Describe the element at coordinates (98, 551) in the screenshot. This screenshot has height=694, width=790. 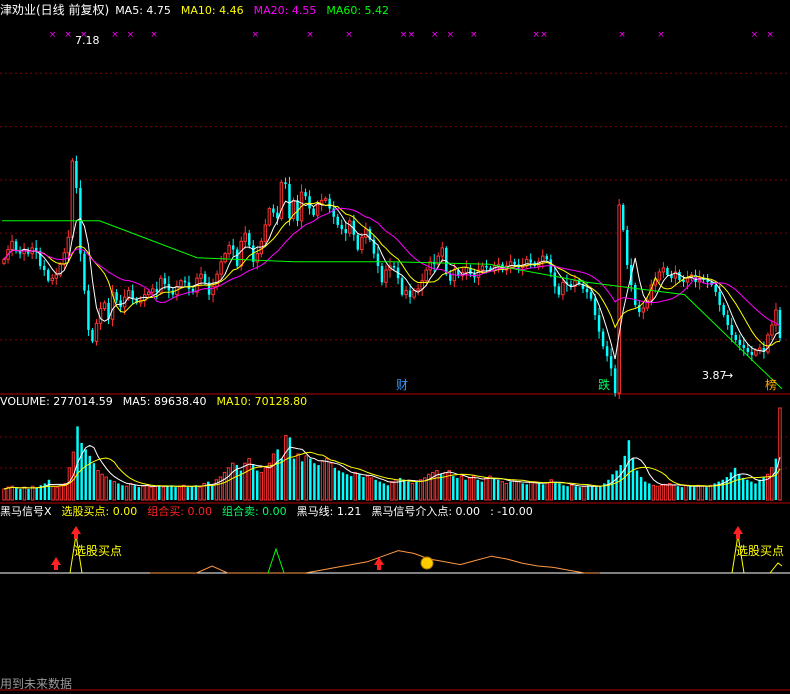
I see `buy-point-label: 选股买点` at that location.